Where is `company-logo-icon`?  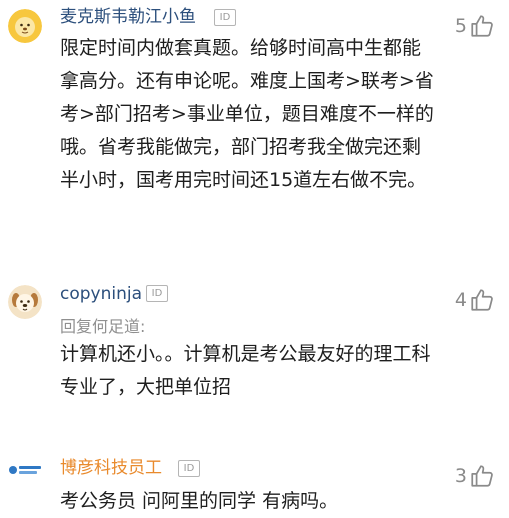 company-logo-icon is located at coordinates (25, 470).